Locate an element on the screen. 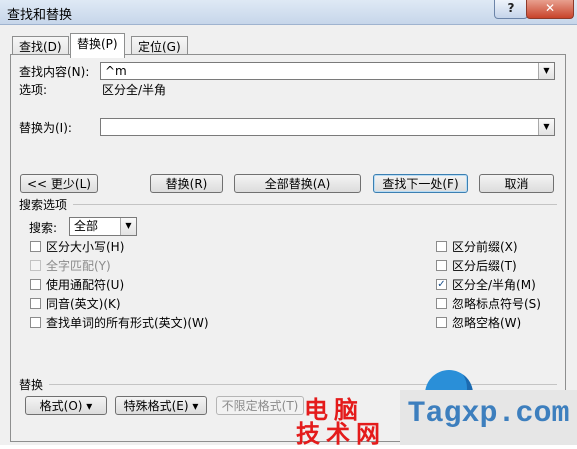 Image resolution: width=577 pixels, height=449 pixels. replace-input: ▼ is located at coordinates (327, 127).